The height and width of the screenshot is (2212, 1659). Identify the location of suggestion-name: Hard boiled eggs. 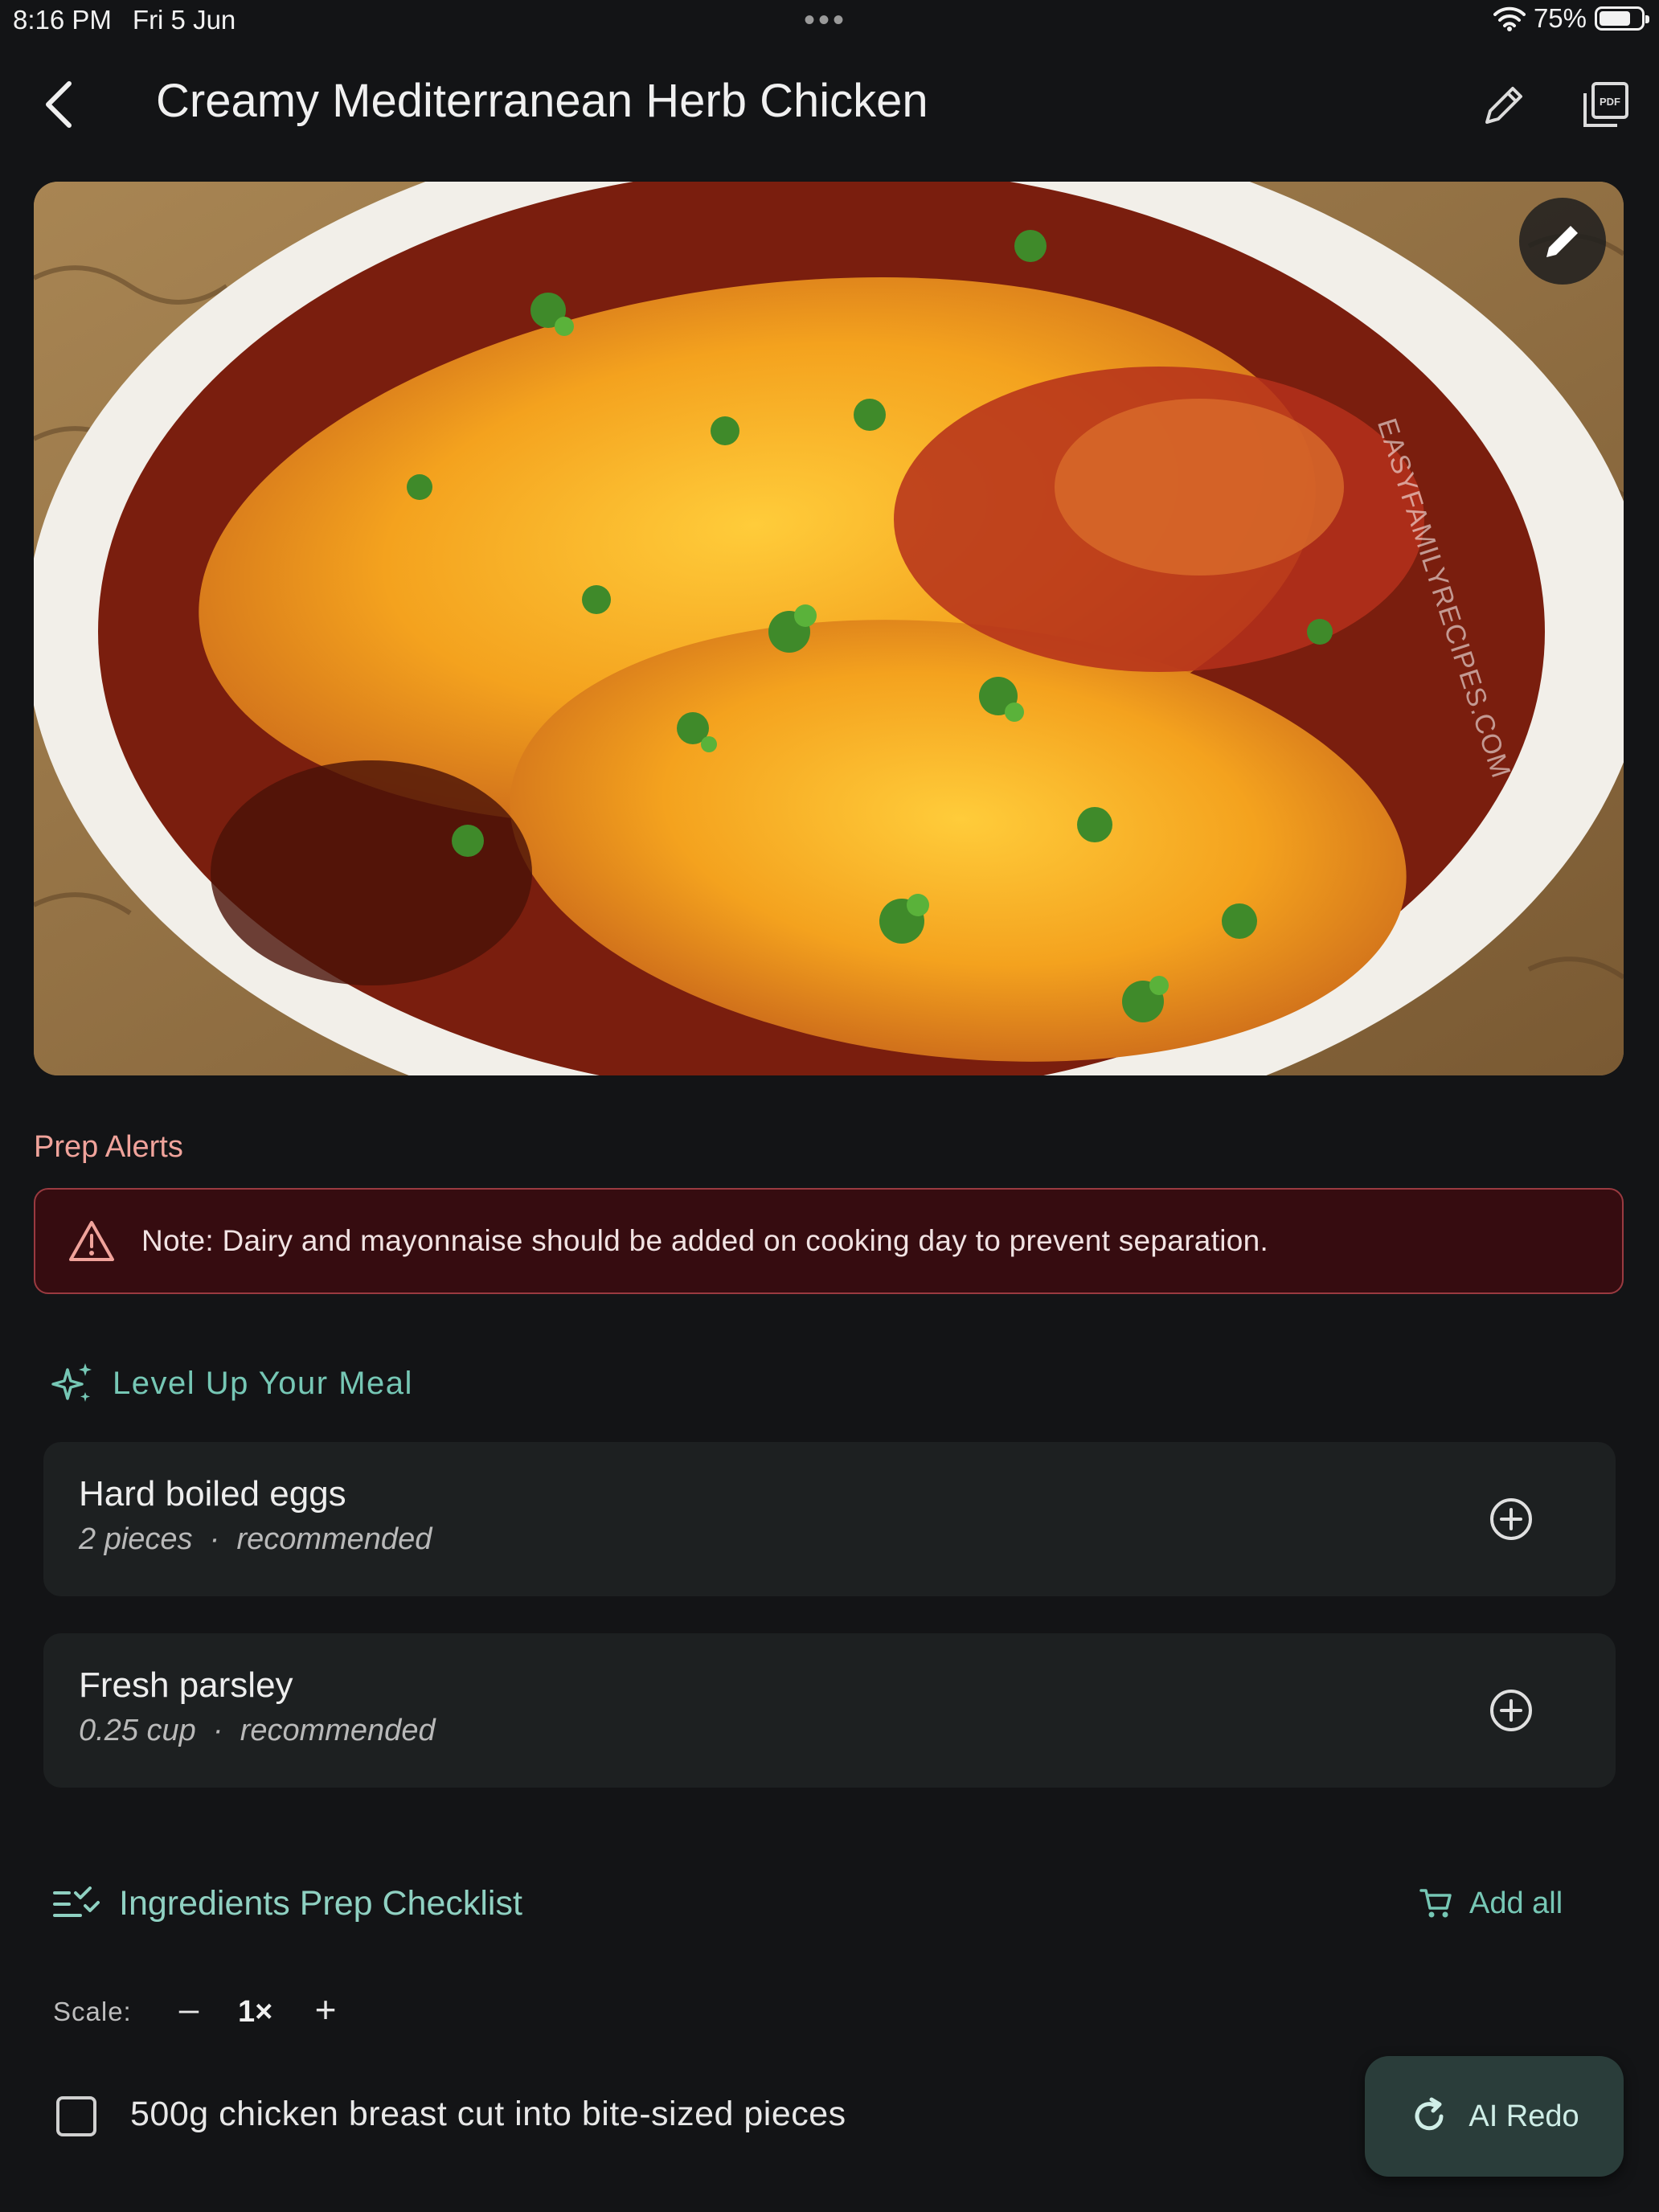
(212, 1494).